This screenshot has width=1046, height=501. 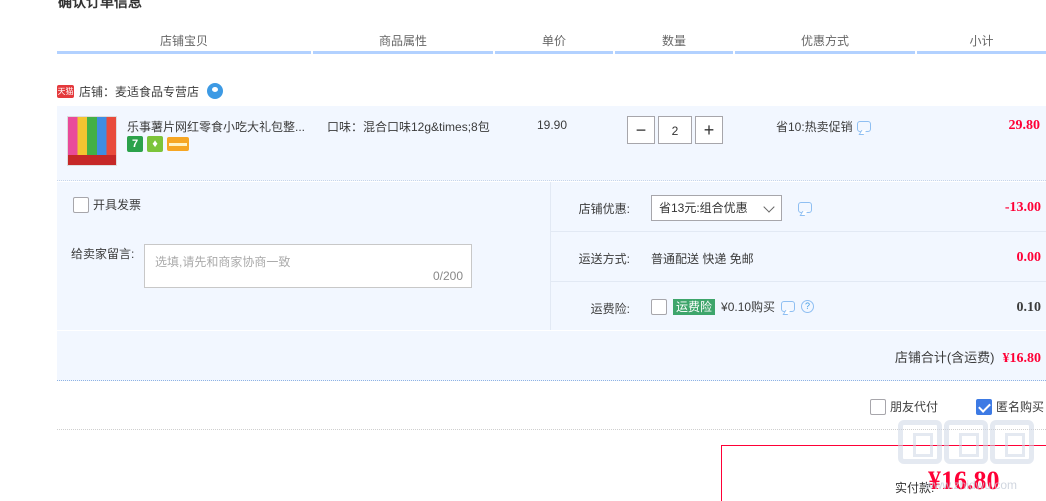 What do you see at coordinates (403, 41) in the screenshot?
I see `col-item-props: 商品属性` at bounding box center [403, 41].